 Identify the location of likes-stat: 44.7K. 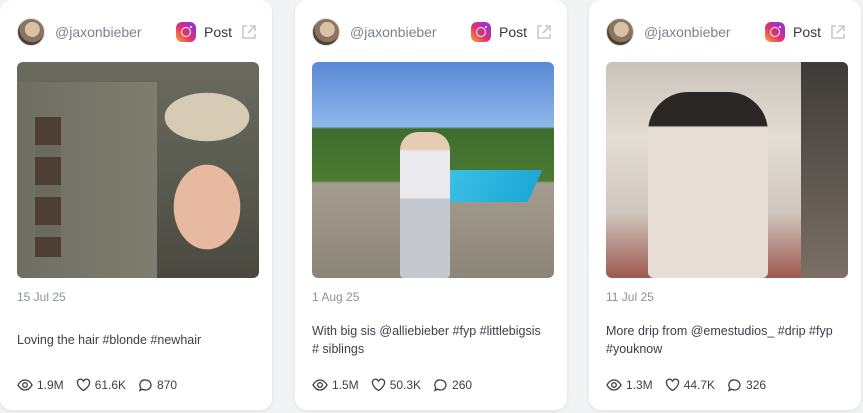
(690, 385).